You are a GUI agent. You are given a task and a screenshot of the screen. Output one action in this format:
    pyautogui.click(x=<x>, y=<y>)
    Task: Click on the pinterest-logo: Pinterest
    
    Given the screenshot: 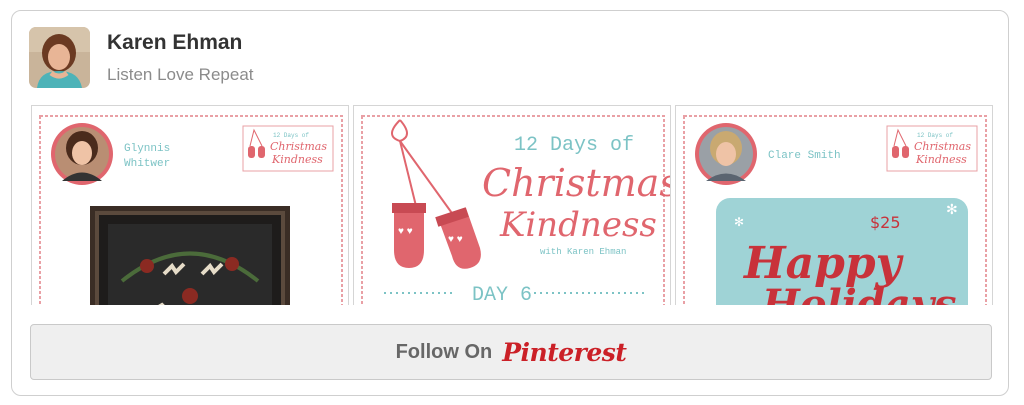 What is the action you would take?
    pyautogui.click(x=564, y=352)
    